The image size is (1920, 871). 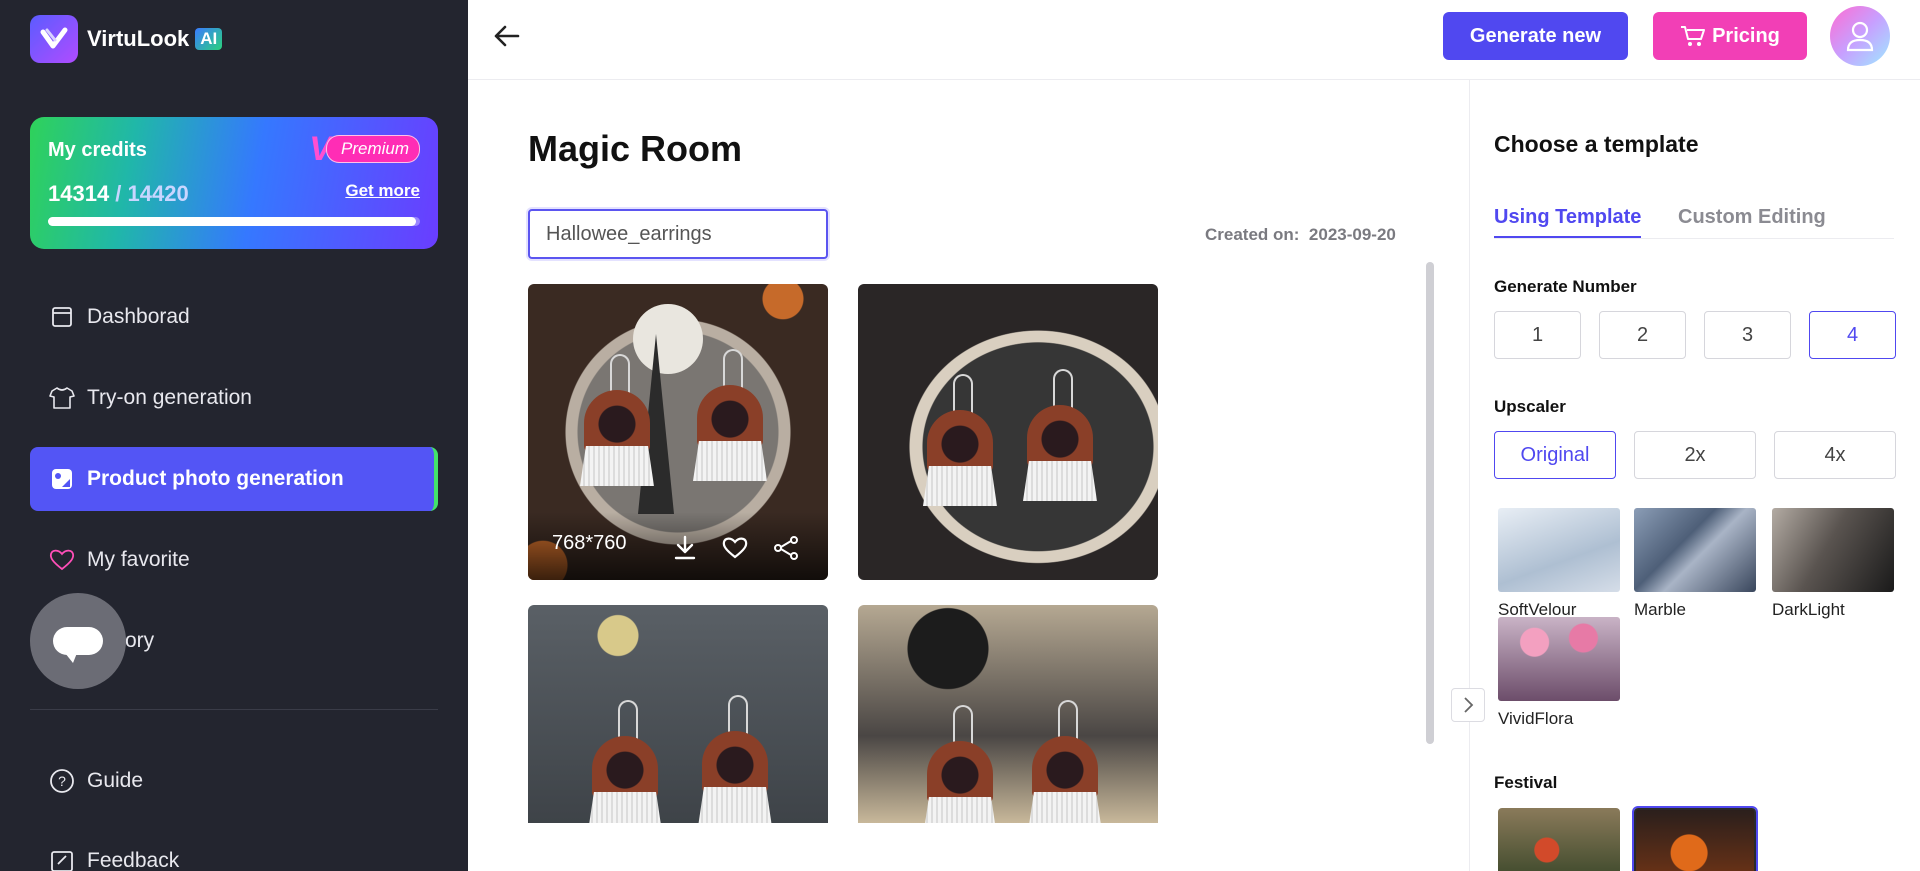 I want to click on image-dimensions: 768*760, so click(x=589, y=543).